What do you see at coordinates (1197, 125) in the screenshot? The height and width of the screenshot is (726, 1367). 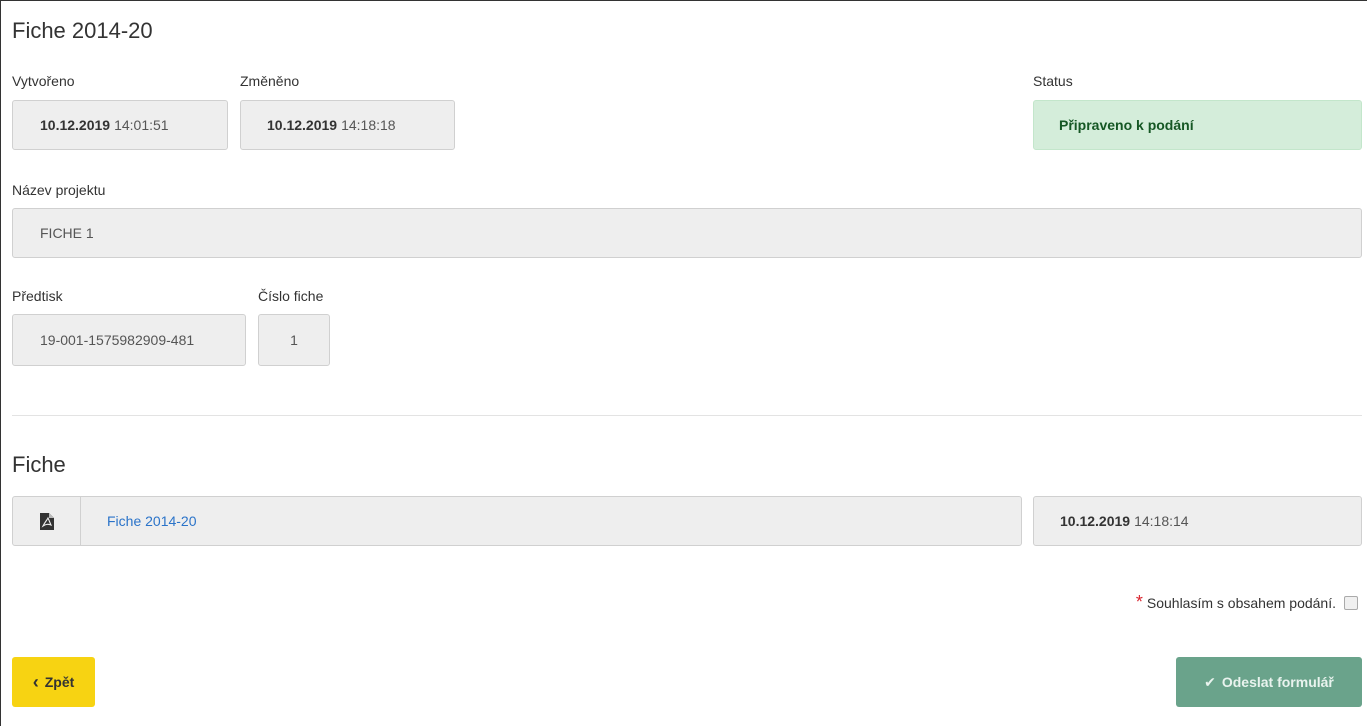 I see `status-badge: Připraveno k podání` at bounding box center [1197, 125].